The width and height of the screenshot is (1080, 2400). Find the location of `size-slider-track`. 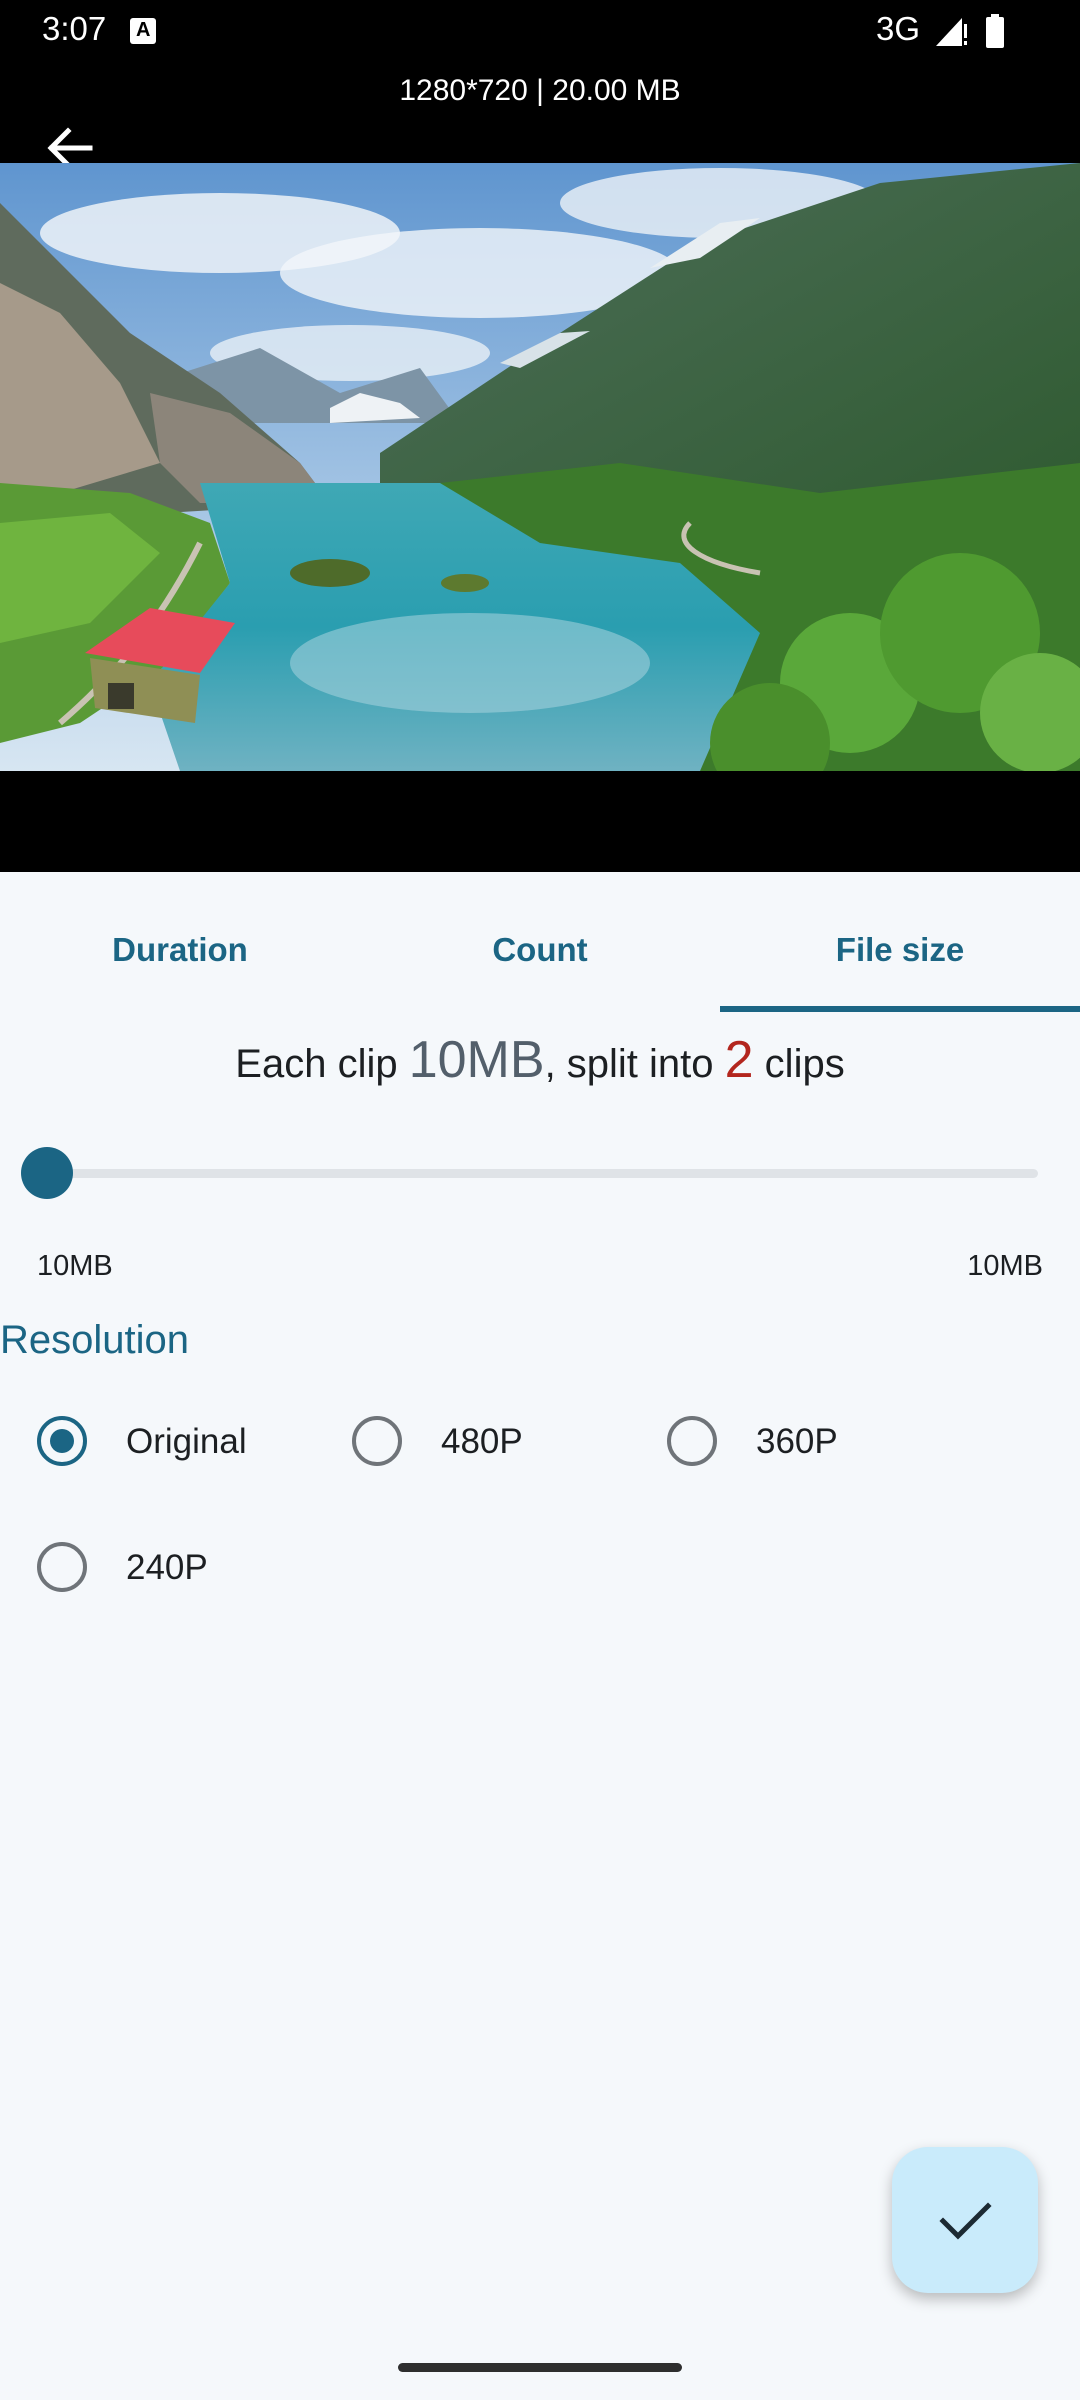

size-slider-track is located at coordinates (542, 1173).